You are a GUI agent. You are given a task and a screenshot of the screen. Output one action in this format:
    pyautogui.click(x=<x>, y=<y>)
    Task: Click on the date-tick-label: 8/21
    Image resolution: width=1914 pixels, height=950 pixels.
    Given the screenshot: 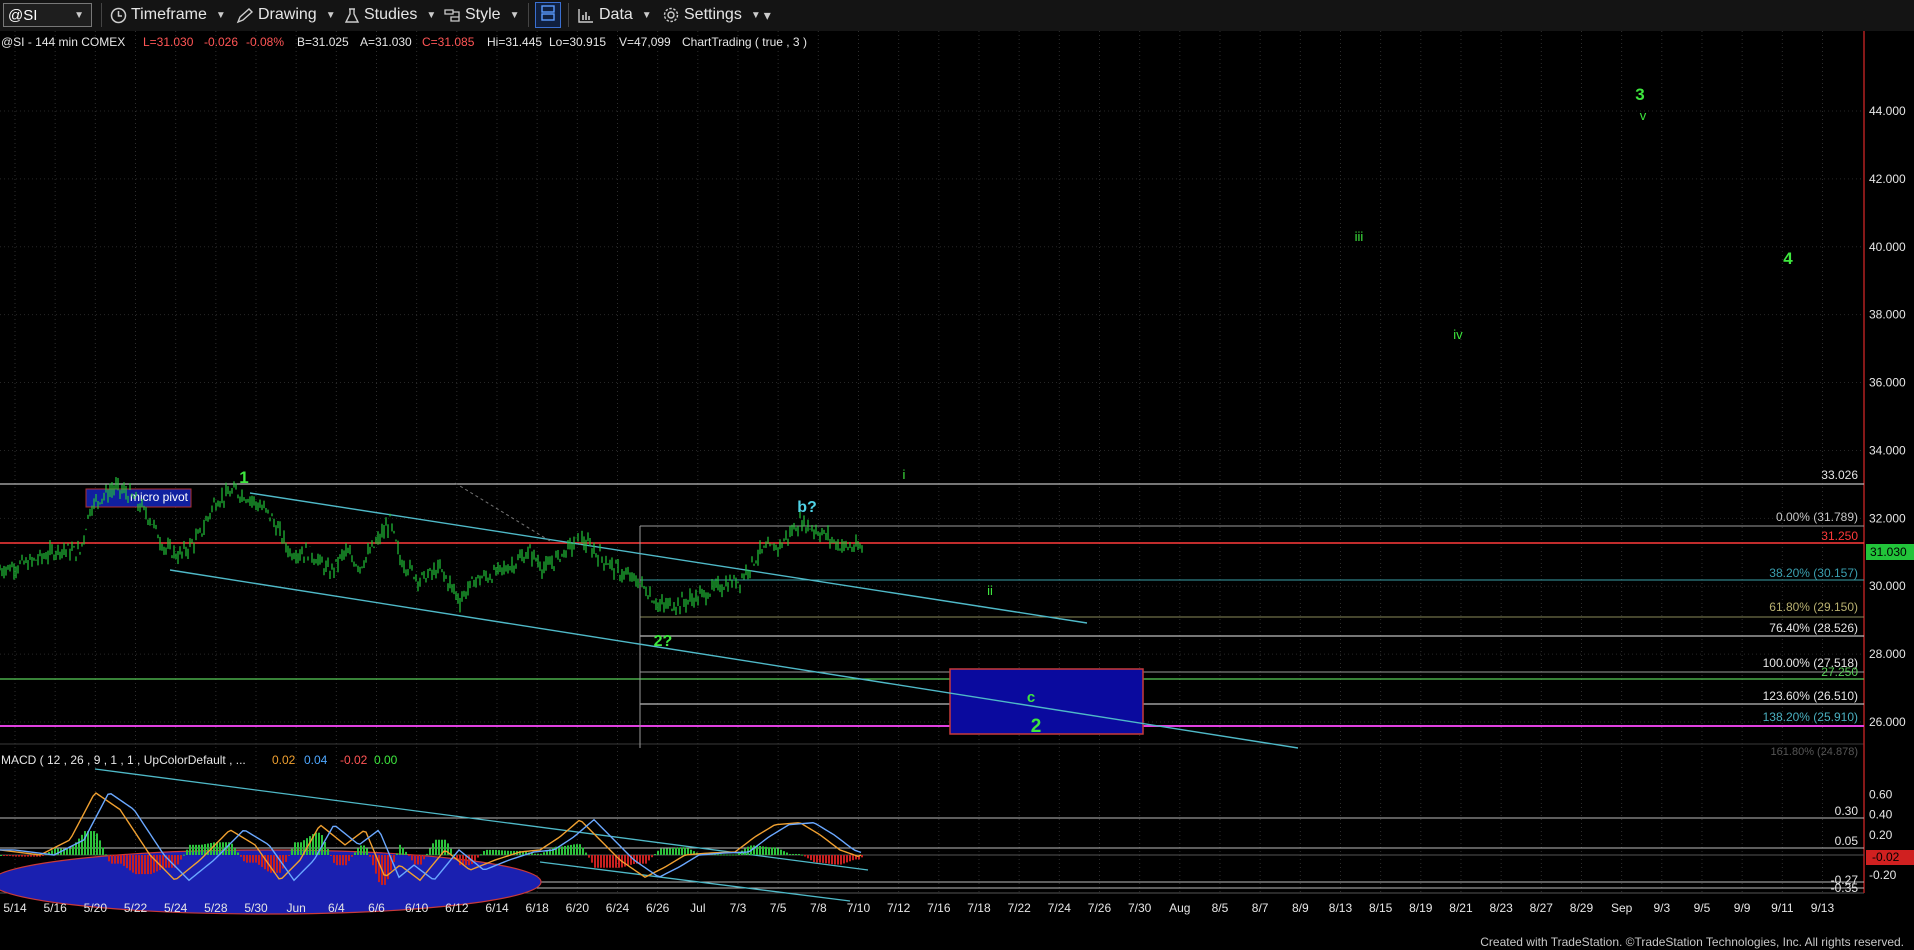 What is the action you would take?
    pyautogui.click(x=1461, y=908)
    